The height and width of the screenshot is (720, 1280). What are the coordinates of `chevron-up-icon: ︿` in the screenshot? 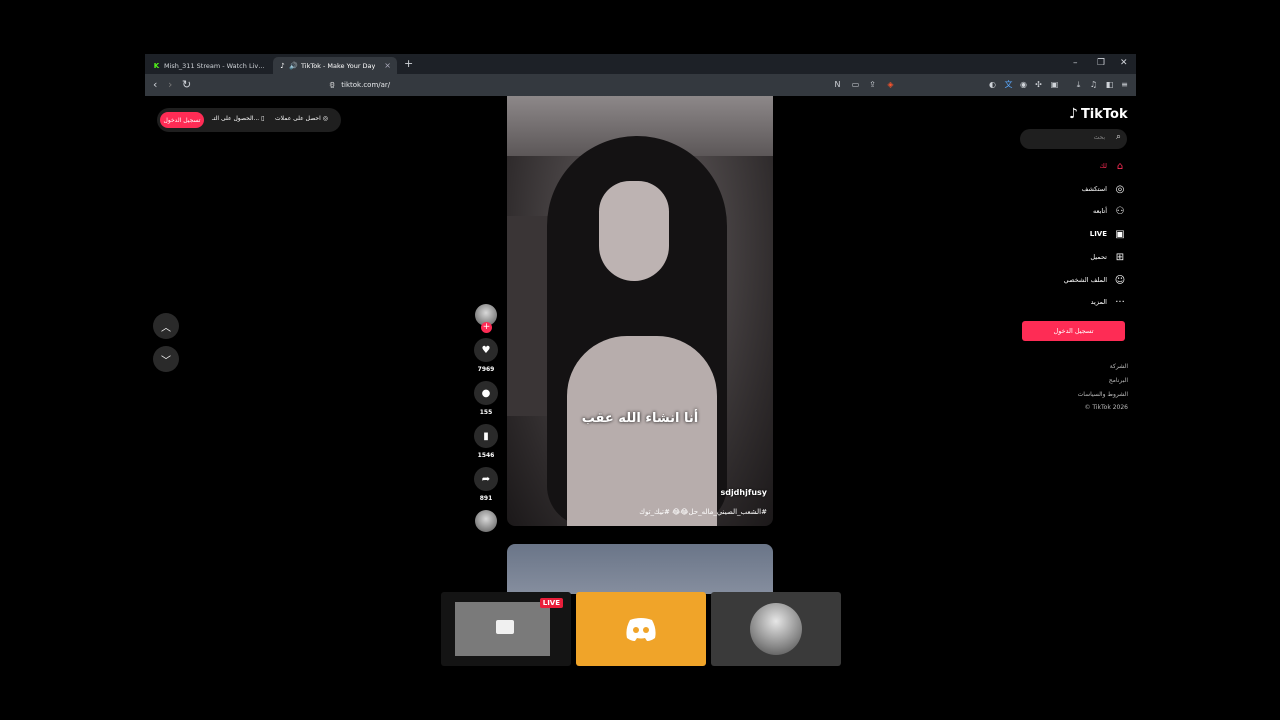 It's located at (166, 328).